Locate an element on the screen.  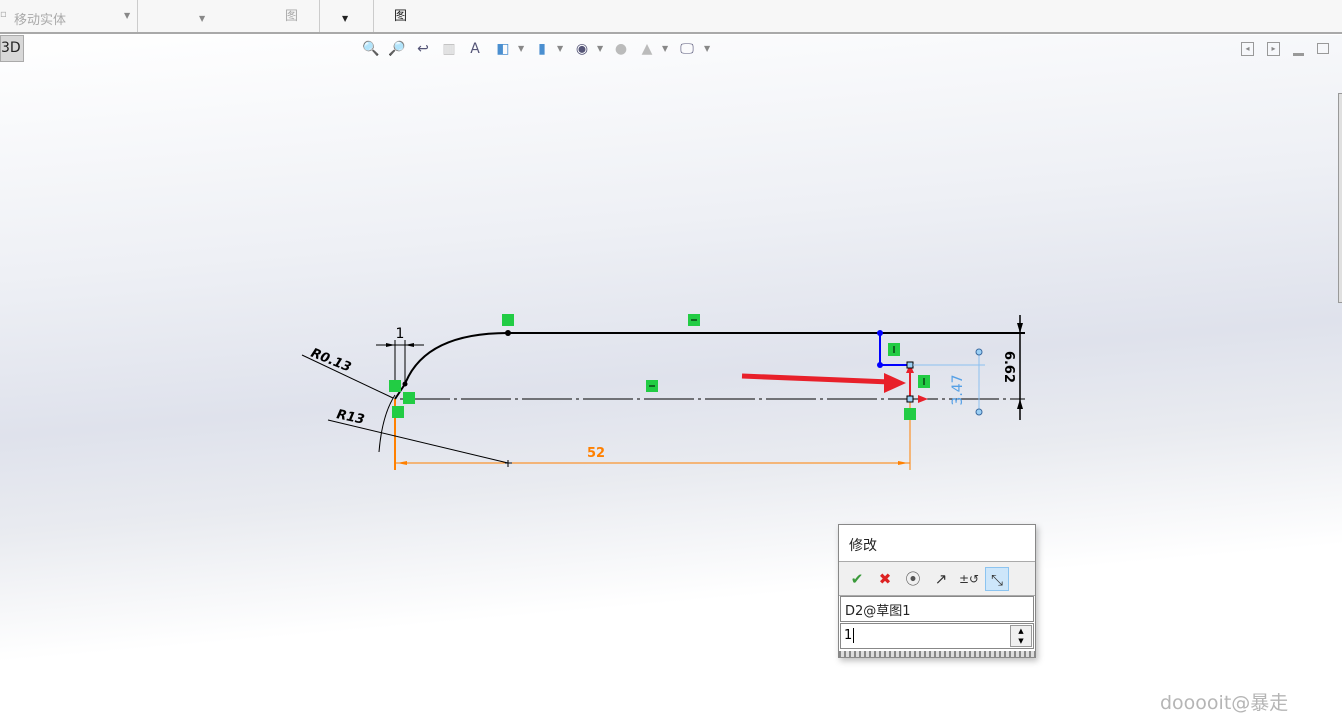
relation-icons is located at coordinates (659, 367).